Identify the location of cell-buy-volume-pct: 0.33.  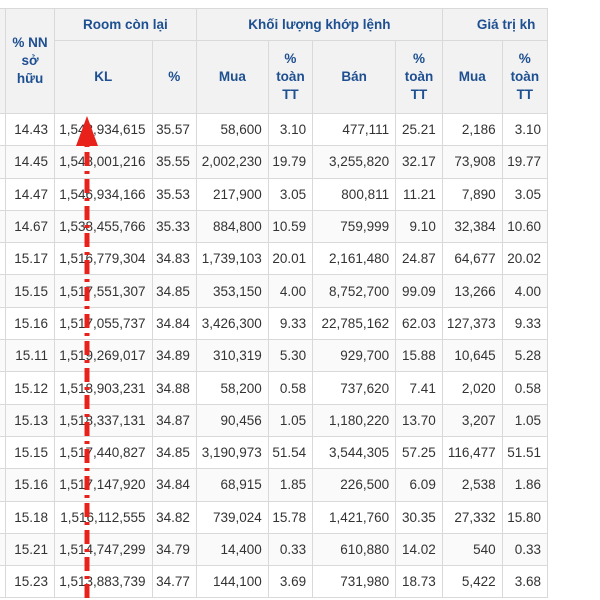
(290, 549).